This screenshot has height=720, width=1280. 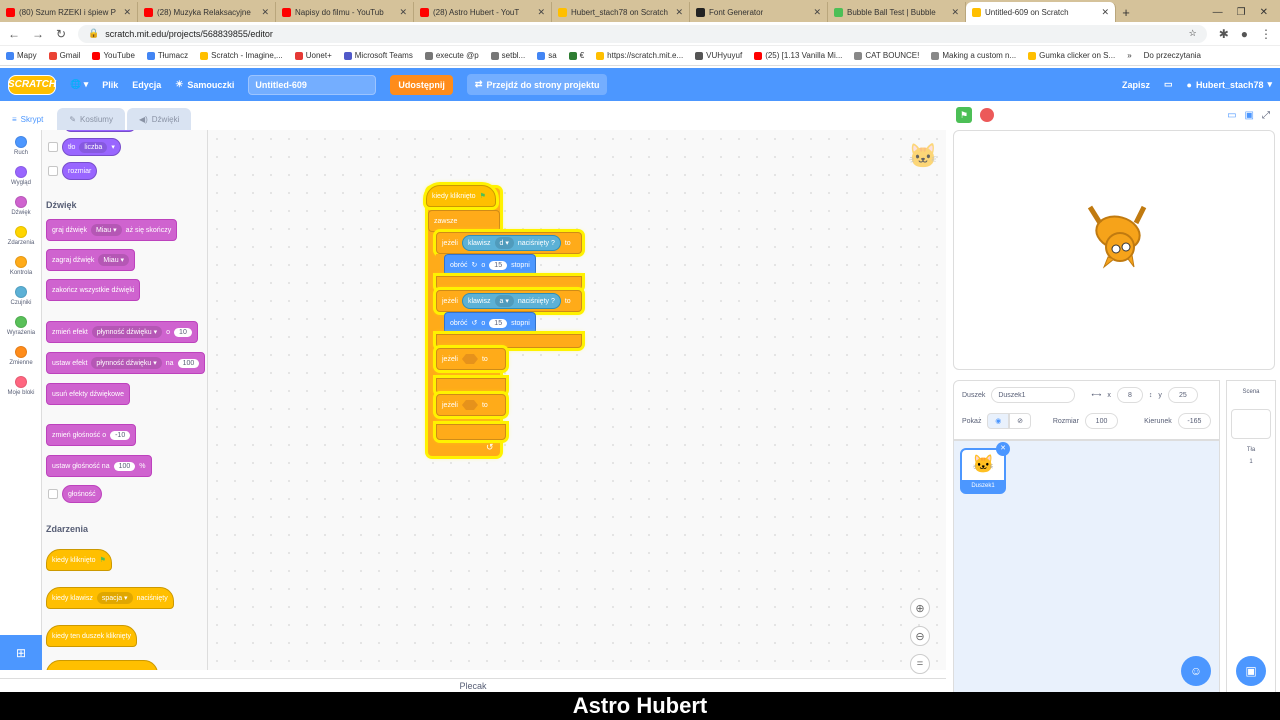 I want to click on direction-input: -165, so click(x=1194, y=421).